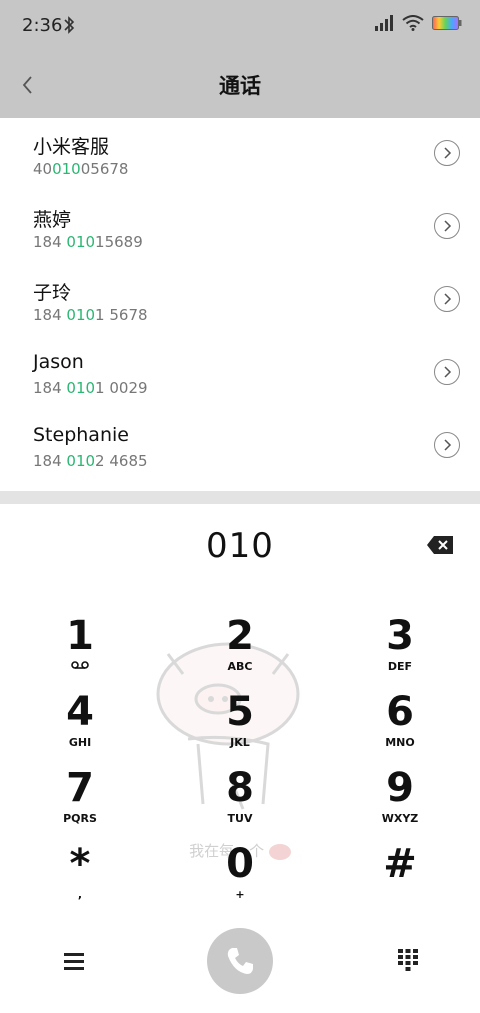  What do you see at coordinates (69, 25) in the screenshot?
I see `bluetooth-icon` at bounding box center [69, 25].